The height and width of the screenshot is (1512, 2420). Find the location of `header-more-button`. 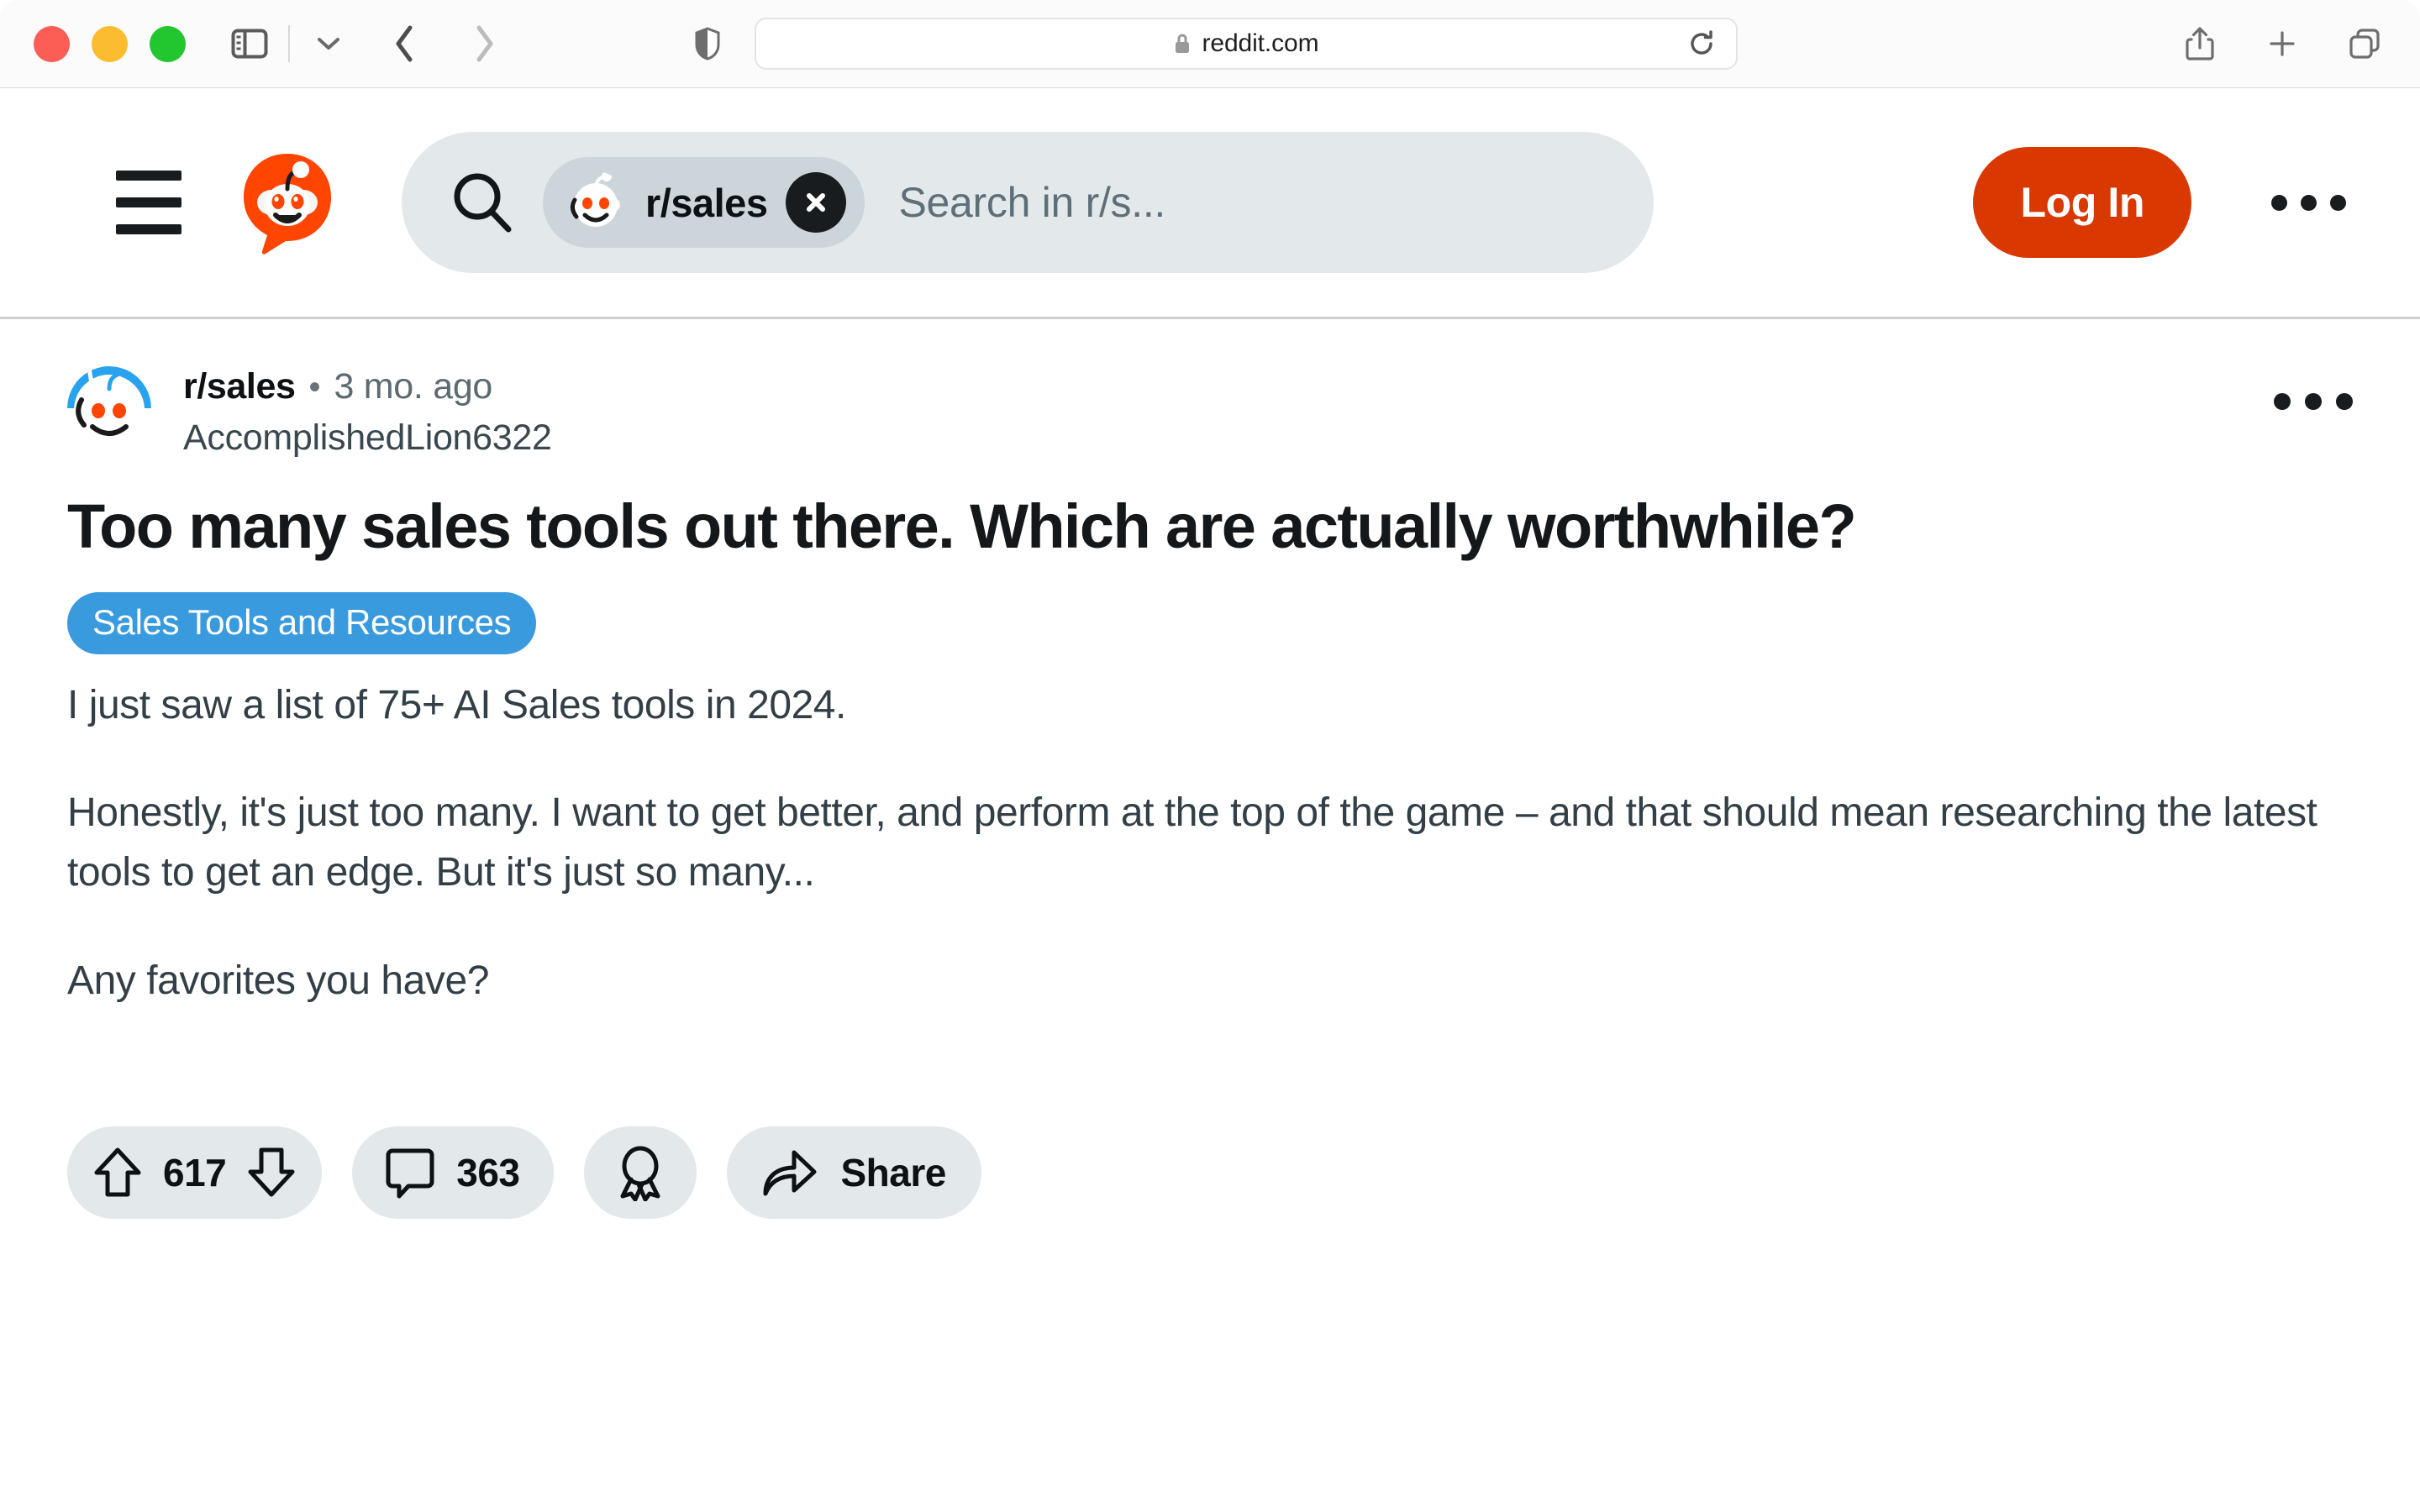

header-more-button is located at coordinates (2308, 202).